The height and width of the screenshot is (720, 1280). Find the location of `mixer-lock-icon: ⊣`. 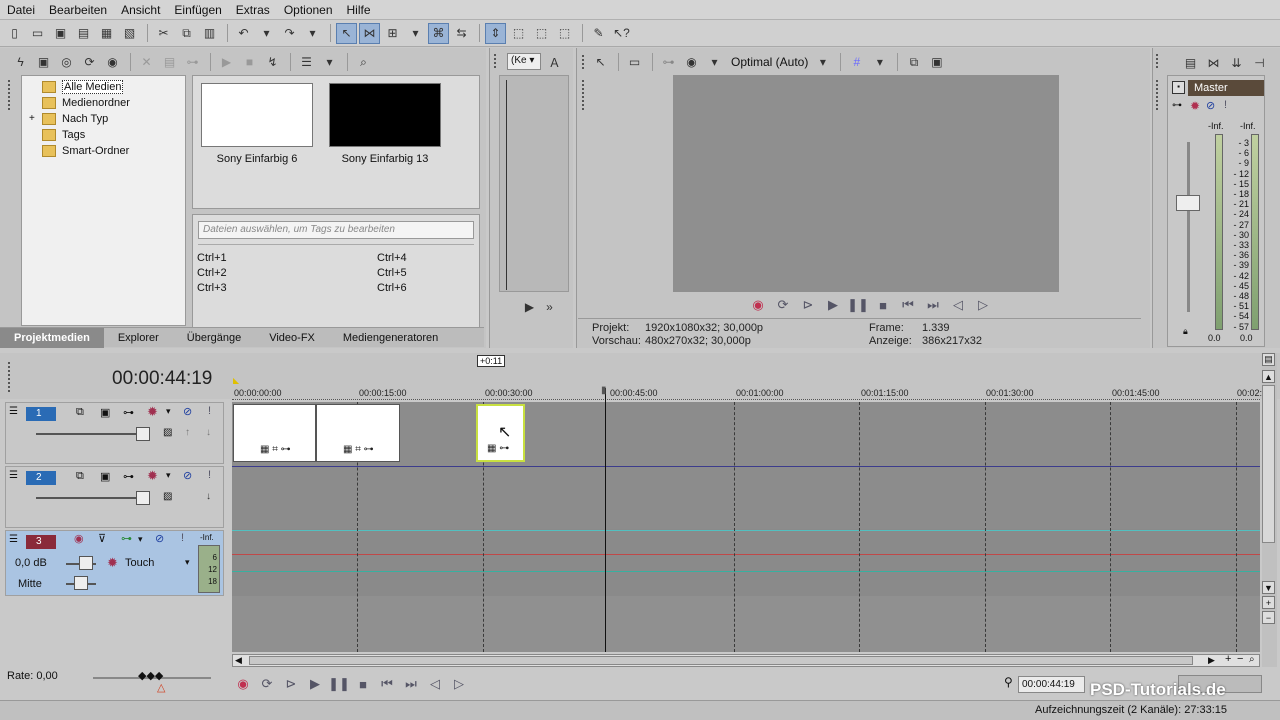

mixer-lock-icon: ⊣ is located at coordinates (1259, 62).